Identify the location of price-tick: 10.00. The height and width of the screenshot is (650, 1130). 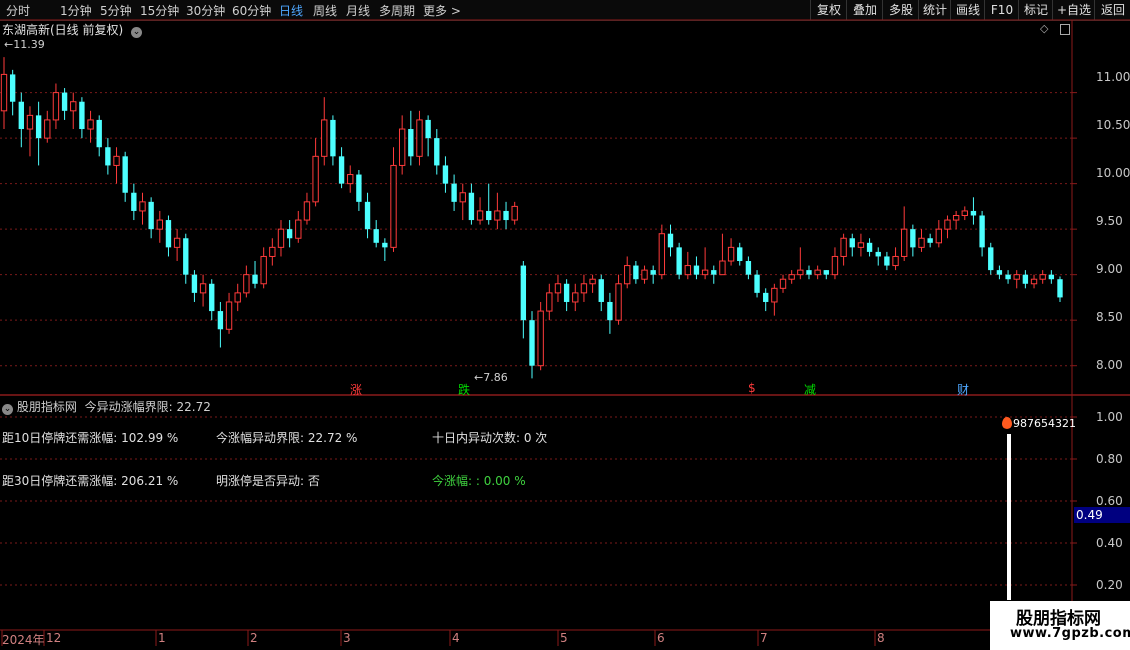
(1113, 173).